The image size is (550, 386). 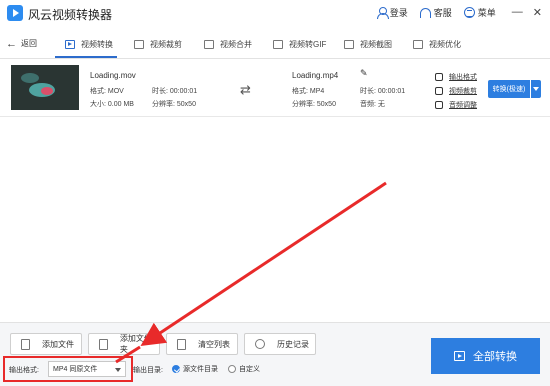 I want to click on target-resolution: 分辨率: 50x50, so click(x=314, y=104).